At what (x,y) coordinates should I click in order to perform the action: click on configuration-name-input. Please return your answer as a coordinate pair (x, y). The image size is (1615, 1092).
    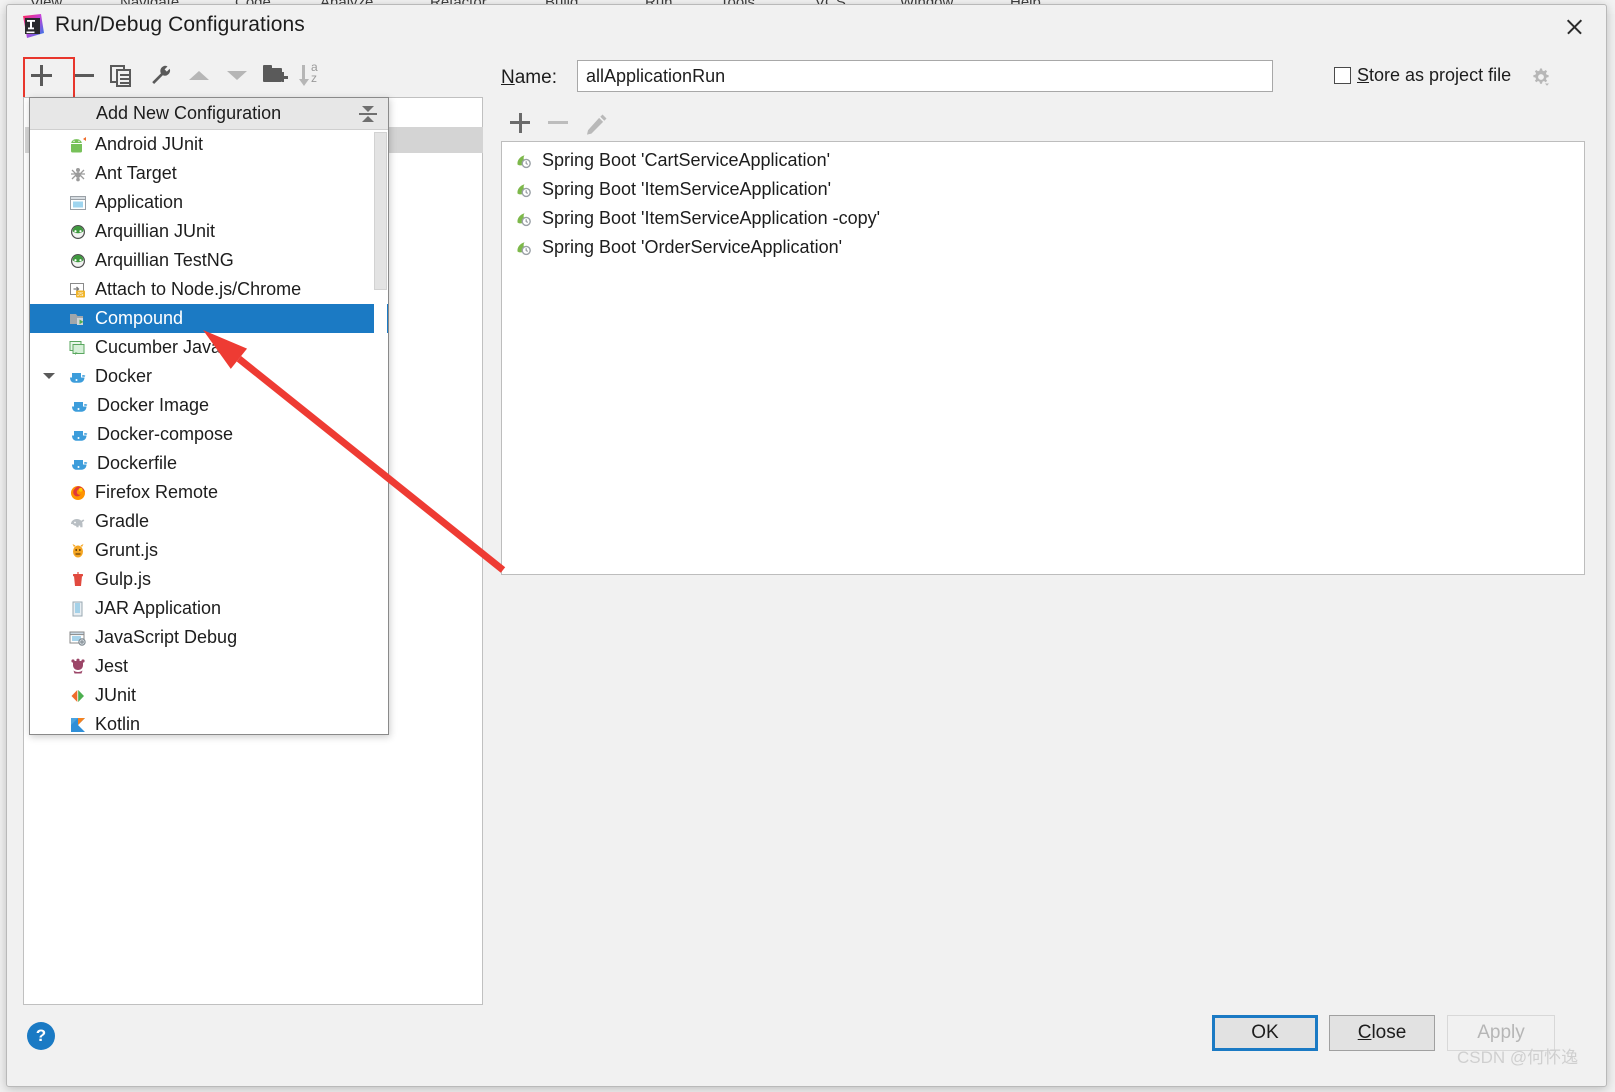
    Looking at the image, I should click on (925, 76).